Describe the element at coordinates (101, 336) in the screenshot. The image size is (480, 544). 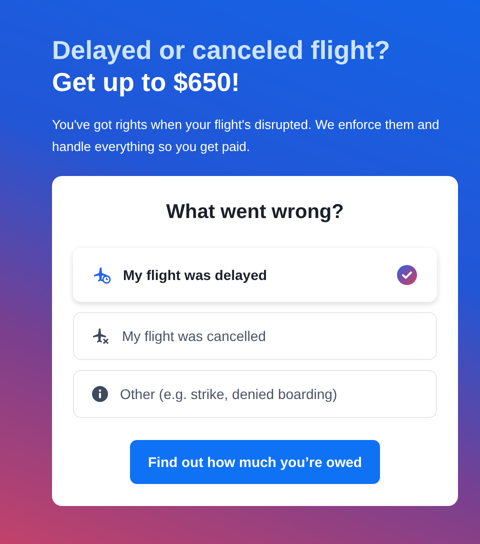
I see `plane-x-icon` at that location.